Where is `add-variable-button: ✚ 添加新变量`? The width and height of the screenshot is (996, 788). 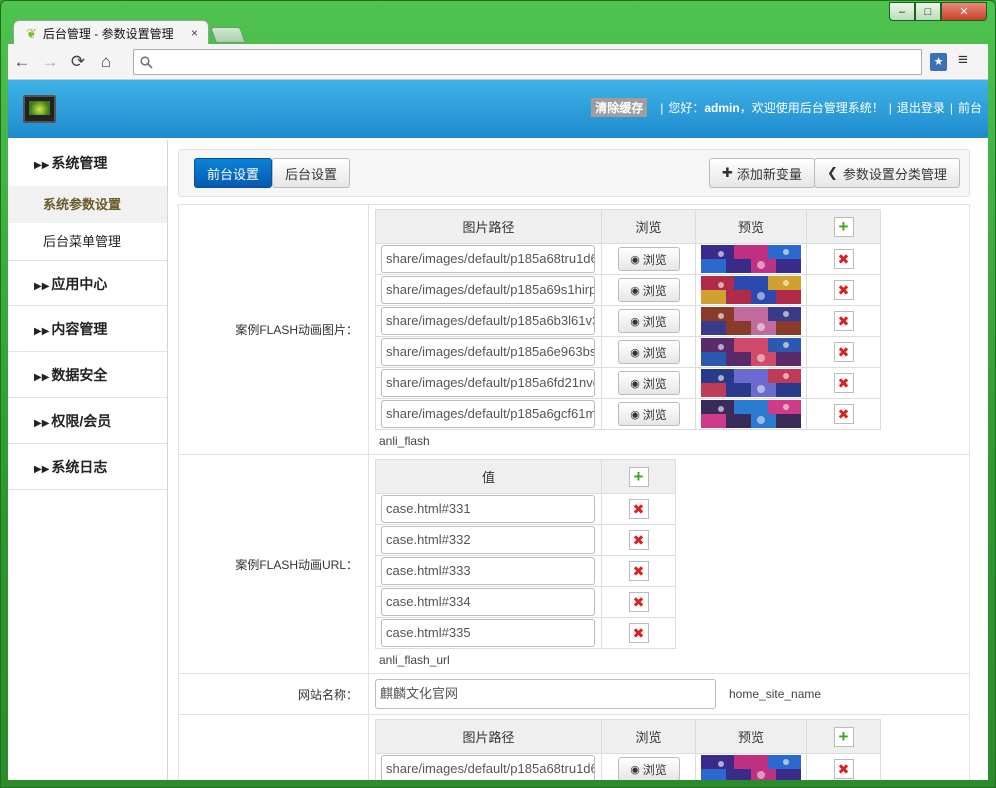 add-variable-button: ✚ 添加新变量 is located at coordinates (762, 173).